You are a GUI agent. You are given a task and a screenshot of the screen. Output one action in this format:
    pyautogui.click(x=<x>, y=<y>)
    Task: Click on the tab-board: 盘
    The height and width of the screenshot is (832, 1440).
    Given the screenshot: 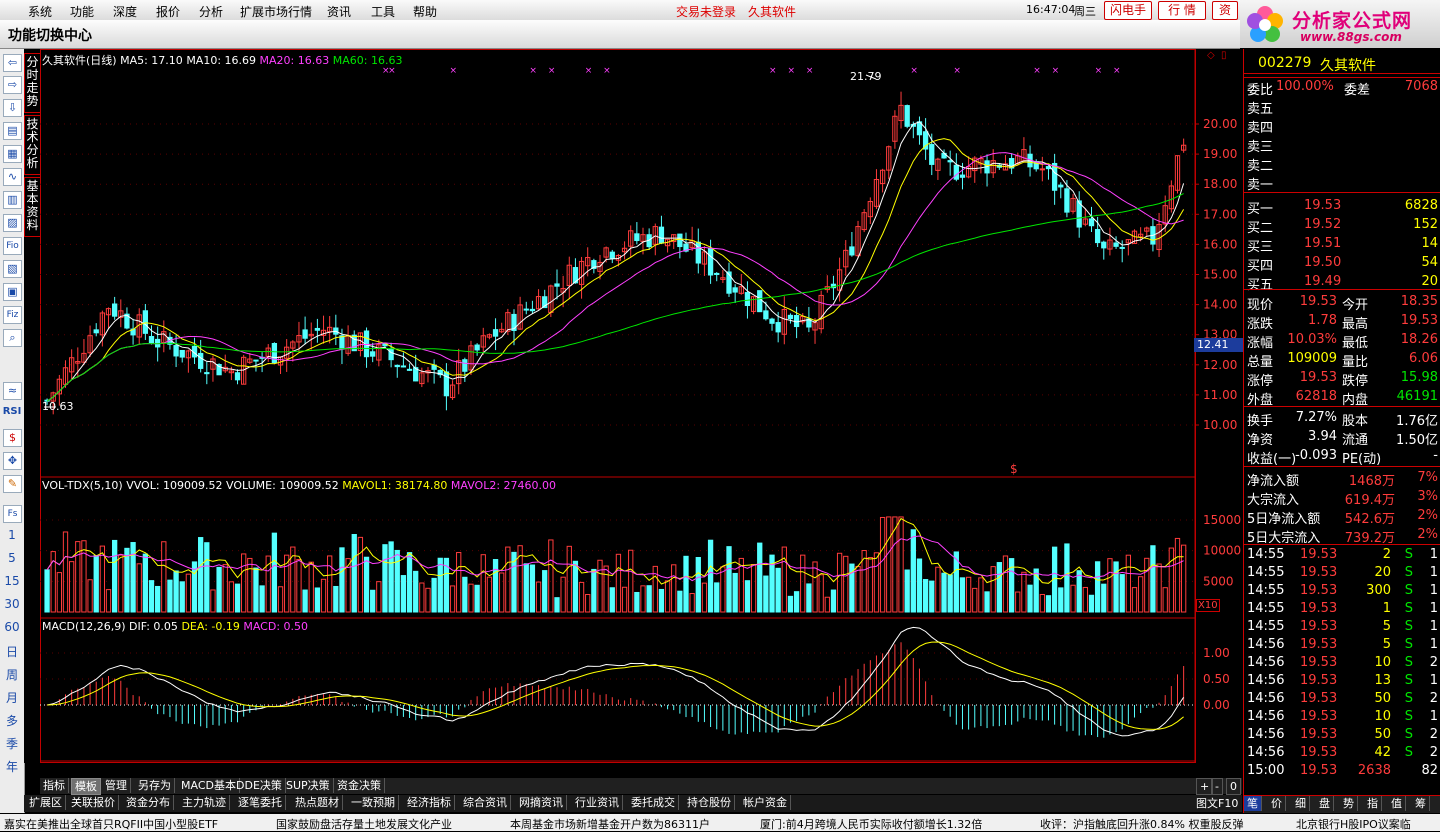 What is the action you would take?
    pyautogui.click(x=1325, y=803)
    